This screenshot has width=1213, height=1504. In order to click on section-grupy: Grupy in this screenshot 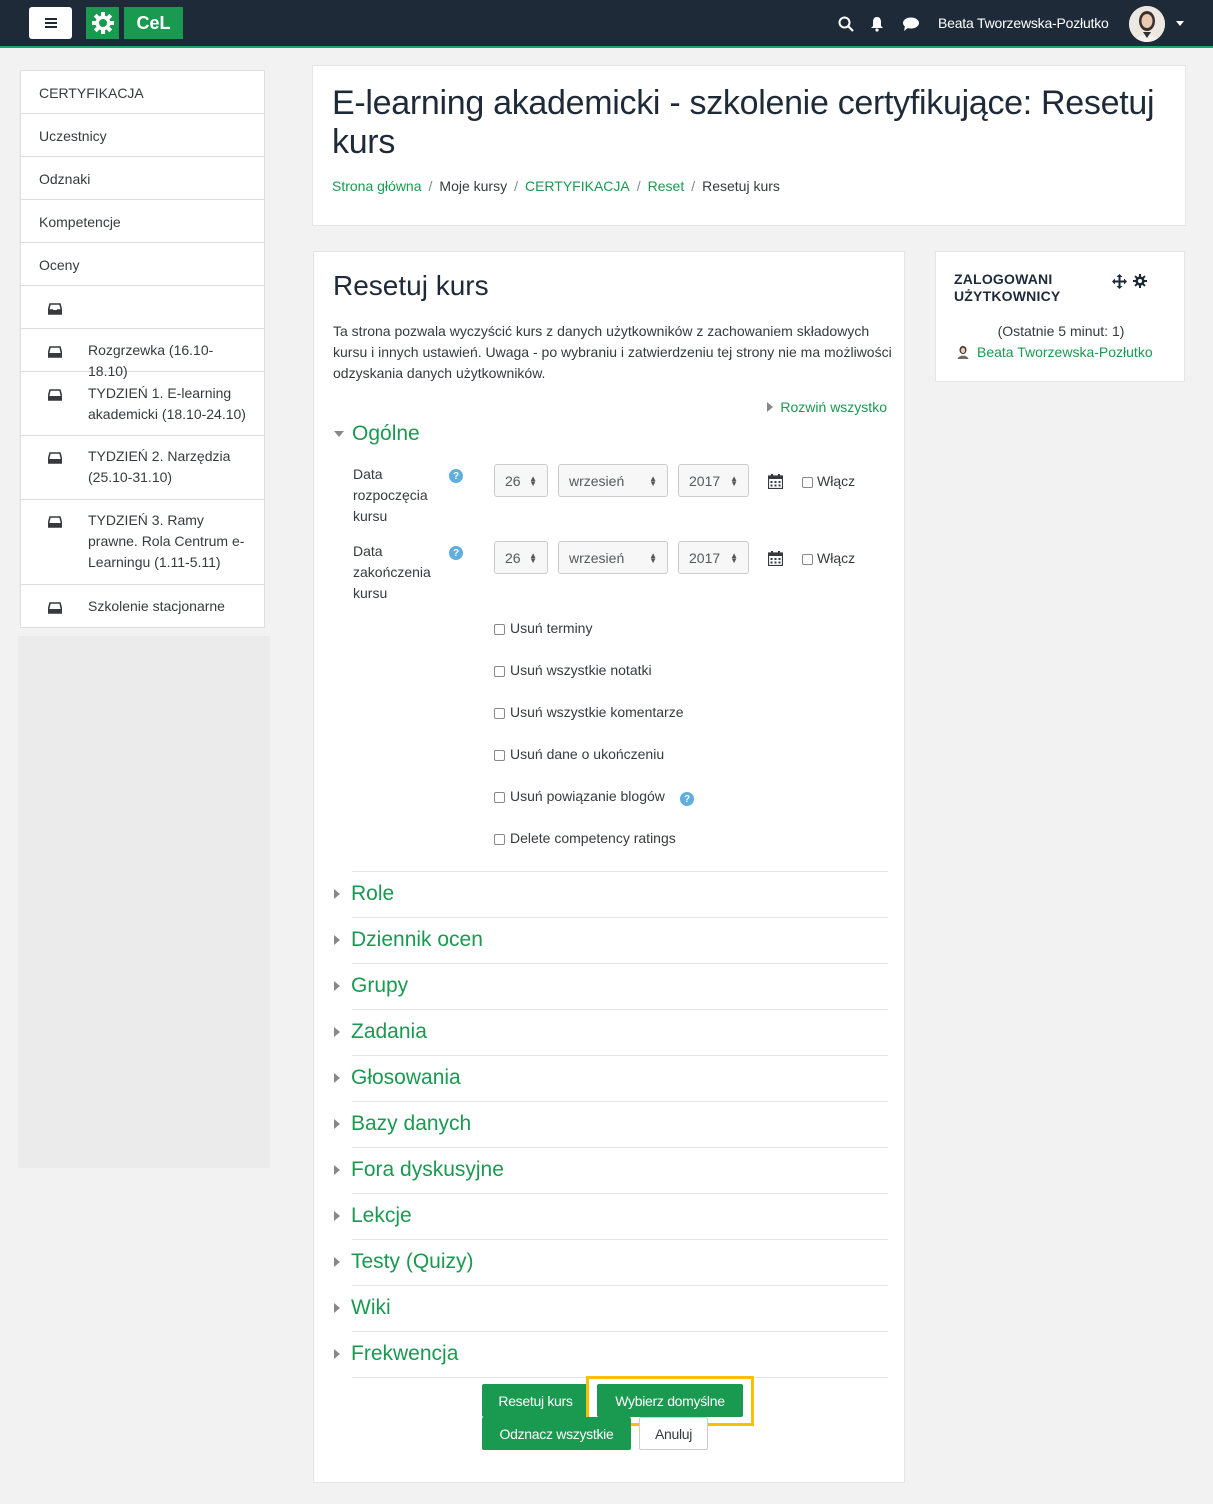, I will do `click(611, 986)`.